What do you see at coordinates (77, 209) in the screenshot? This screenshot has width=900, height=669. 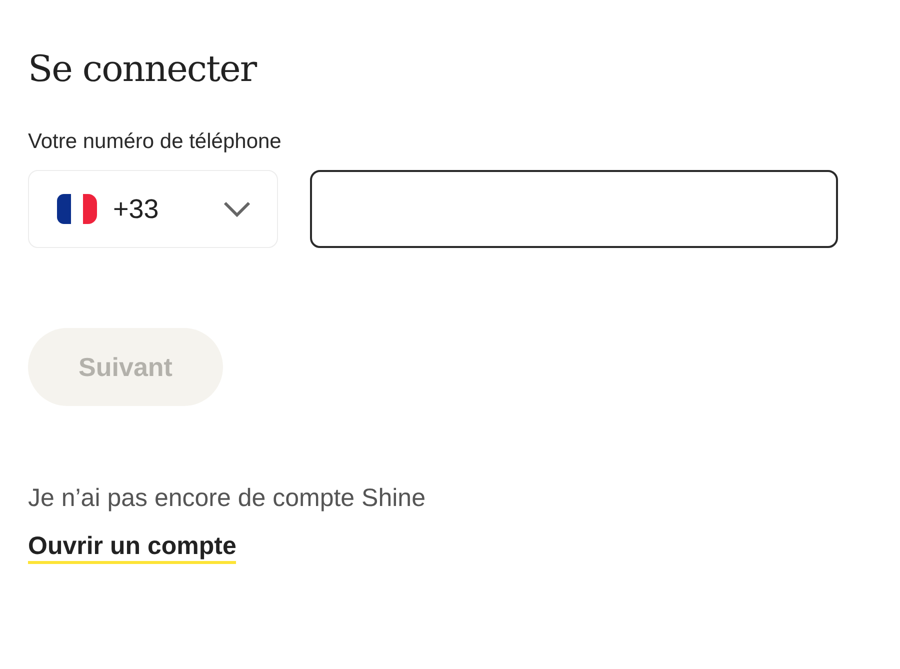 I see `flag-icon` at bounding box center [77, 209].